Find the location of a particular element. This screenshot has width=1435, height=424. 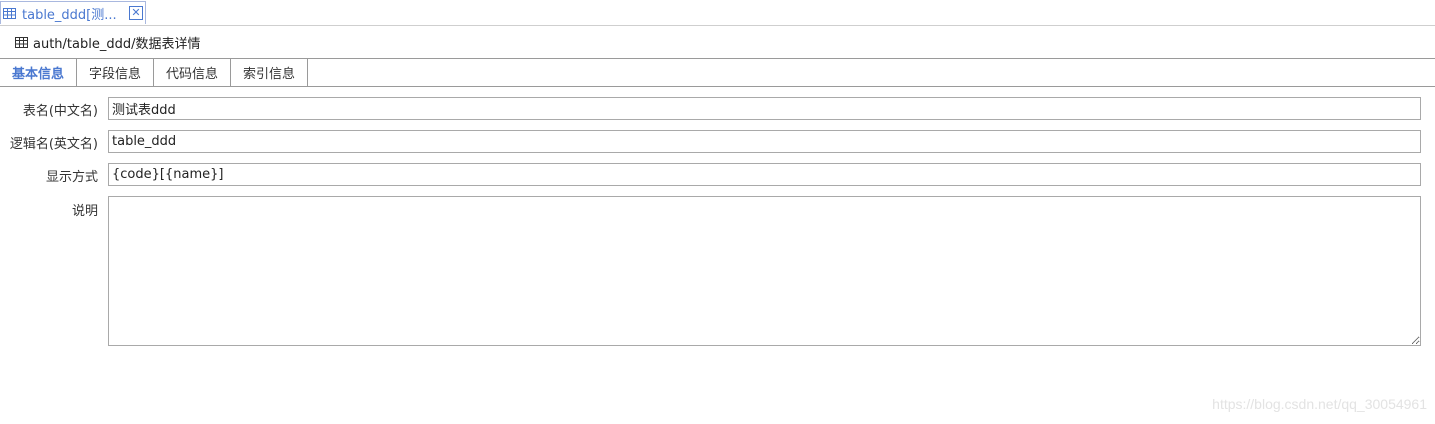

tab-index-info: 索引信息 is located at coordinates (269, 72).